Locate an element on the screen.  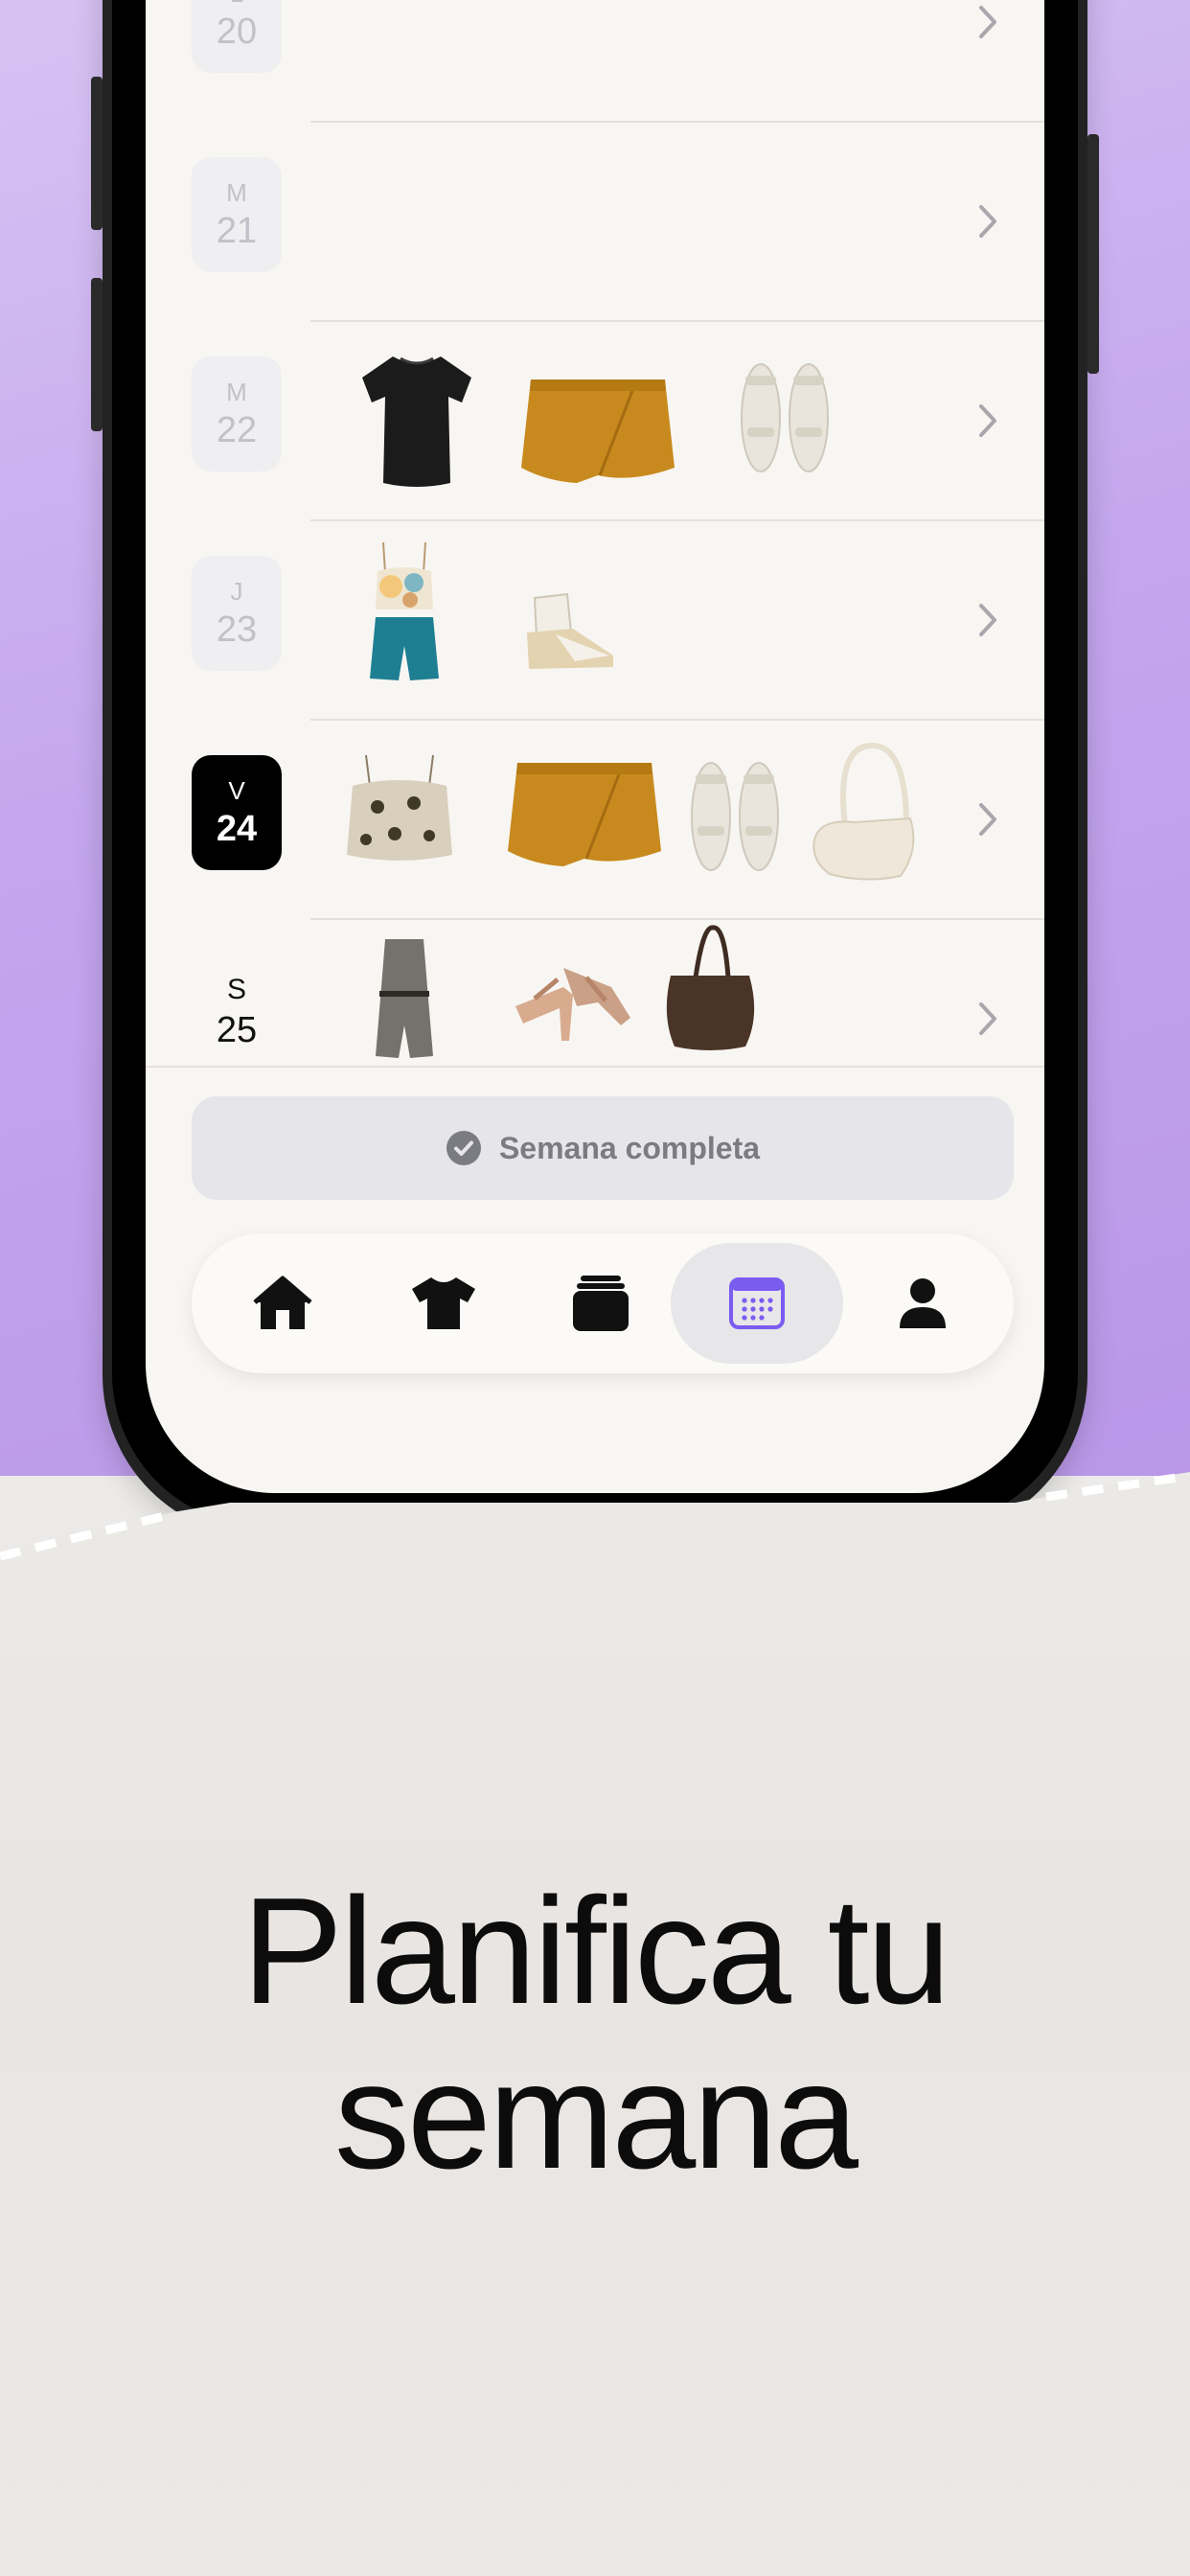
home-icon is located at coordinates (282, 1302).